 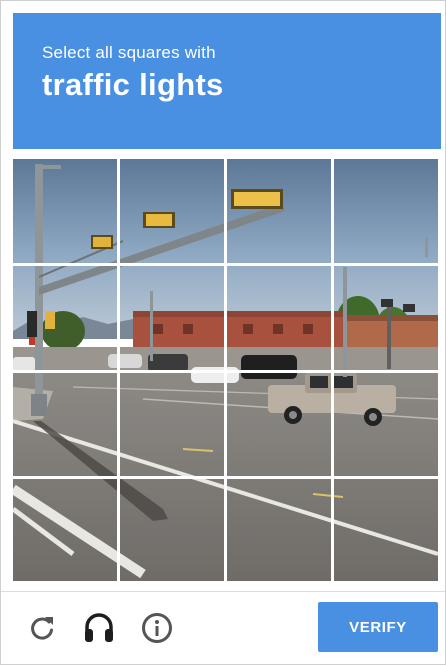 I want to click on audio-challenge-button, so click(x=99, y=628).